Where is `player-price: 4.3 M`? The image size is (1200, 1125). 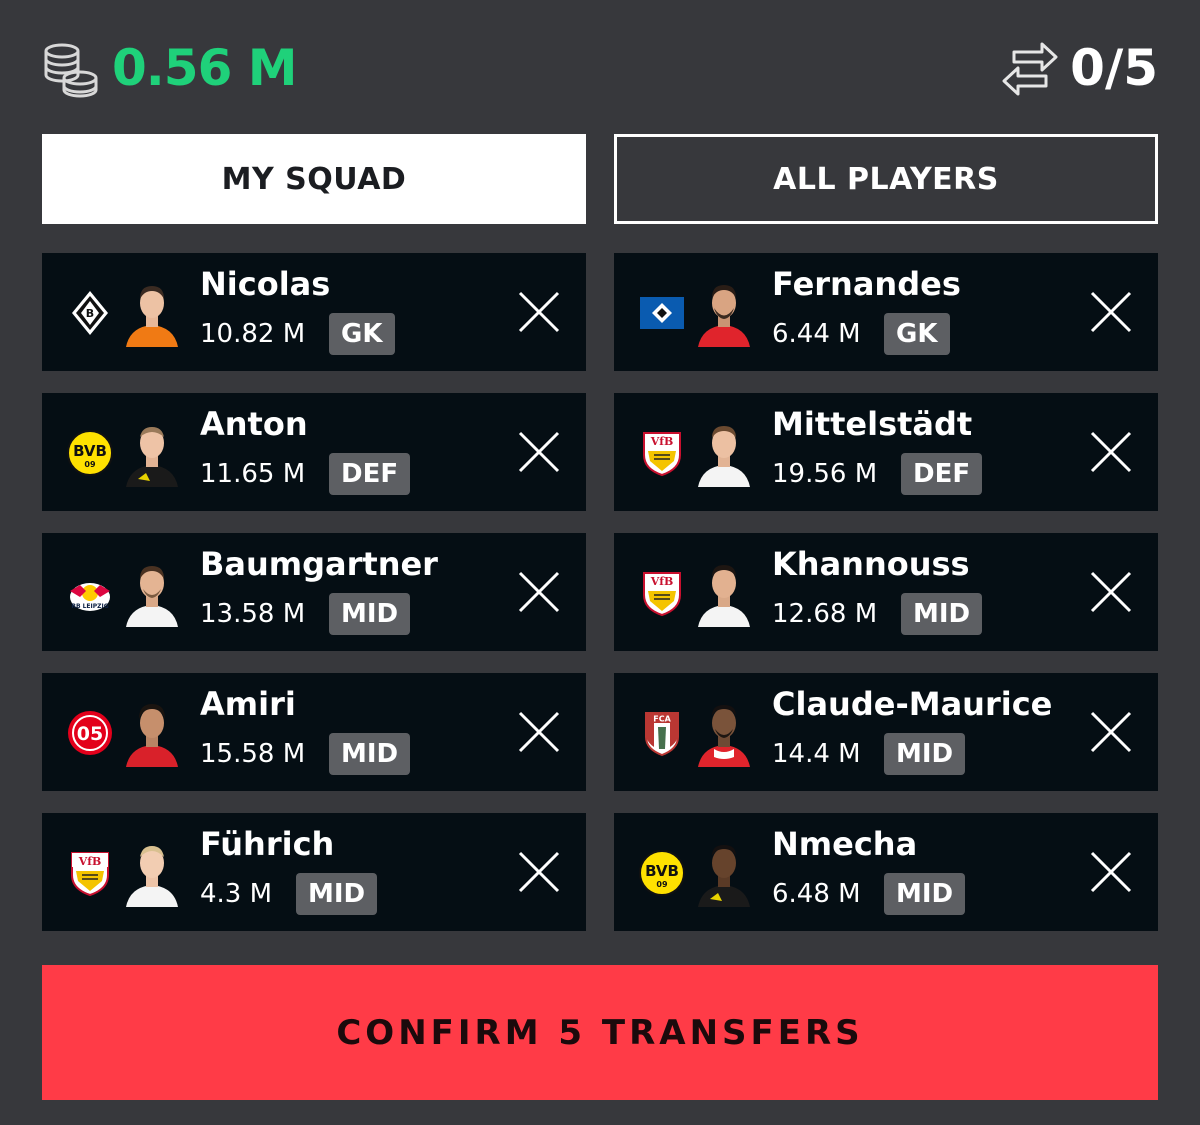 player-price: 4.3 M is located at coordinates (236, 894).